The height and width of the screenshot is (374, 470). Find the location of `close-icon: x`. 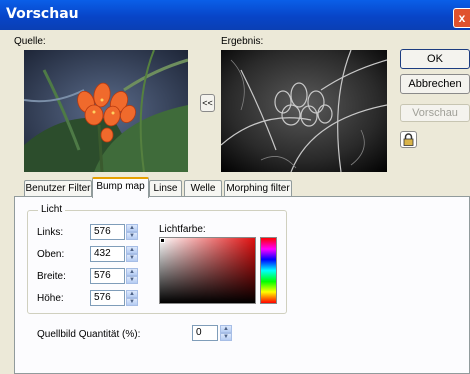

close-icon: x is located at coordinates (462, 18).